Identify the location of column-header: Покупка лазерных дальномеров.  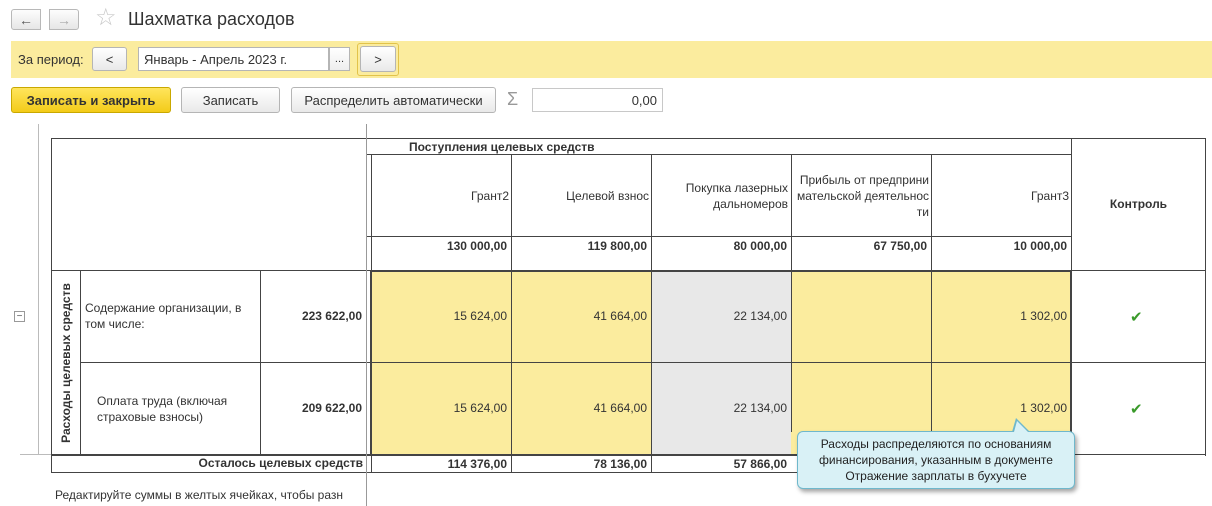
(736, 196).